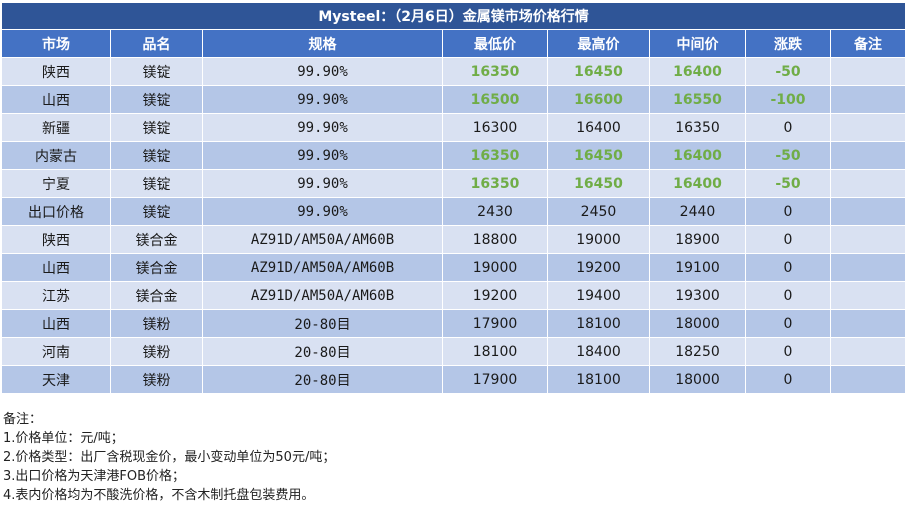  What do you see at coordinates (159, 495) in the screenshot?
I see `note-line: 4.表内价格均为不酸洗价格，不含木制托盘包装费用。` at bounding box center [159, 495].